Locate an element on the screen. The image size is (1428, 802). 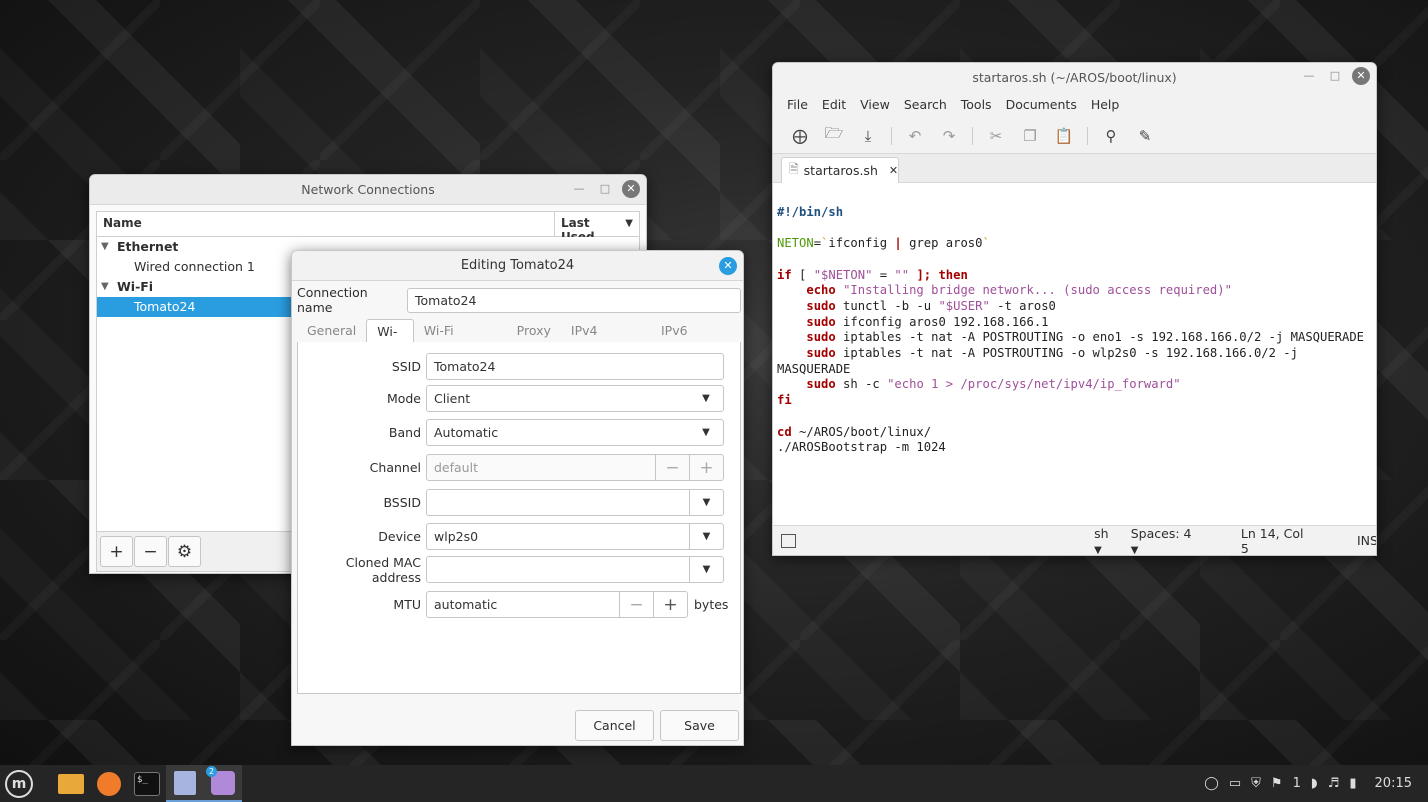
menu-search: Search is located at coordinates (925, 104).